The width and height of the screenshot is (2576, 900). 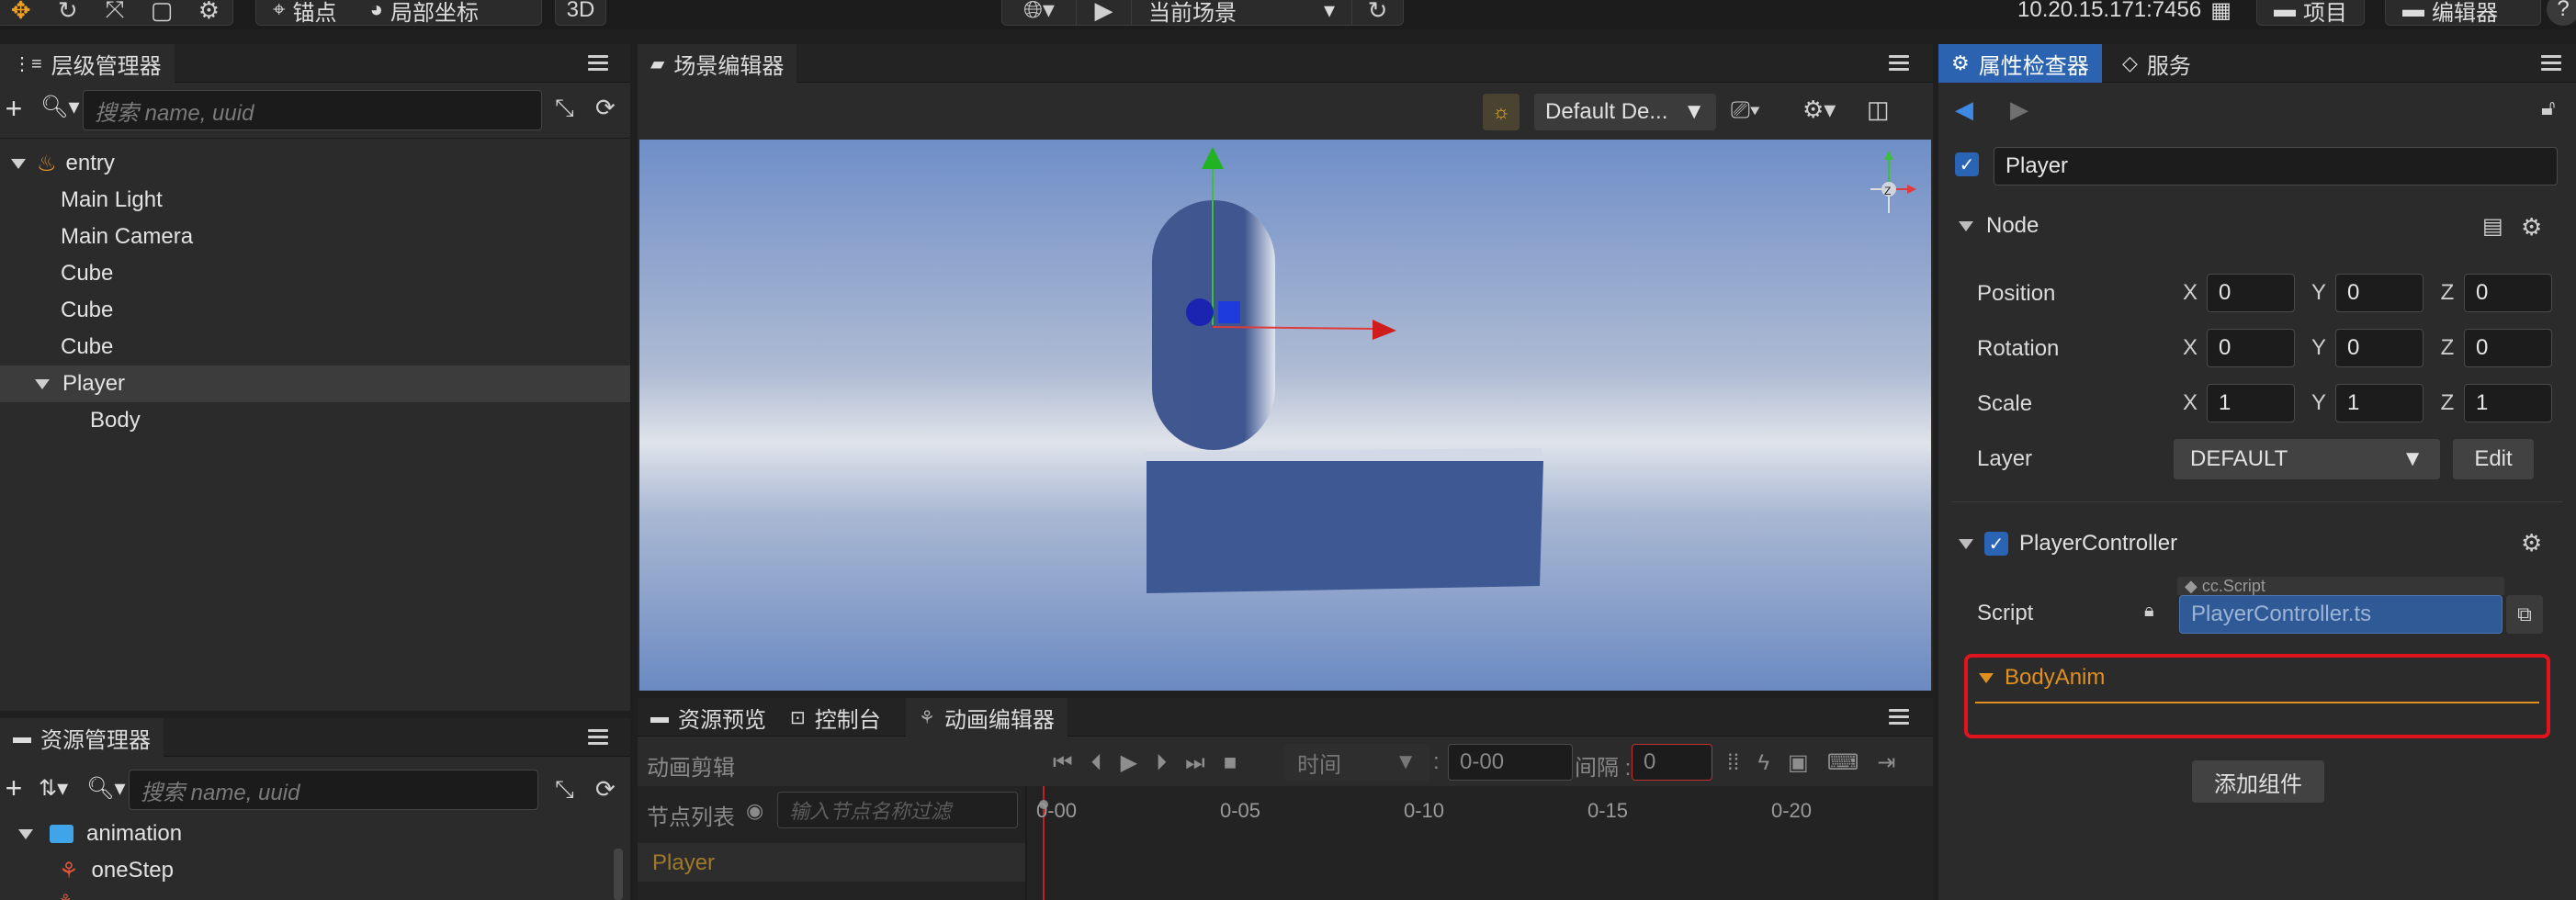 I want to click on asset-folder-animation: animation, so click(x=100, y=834).